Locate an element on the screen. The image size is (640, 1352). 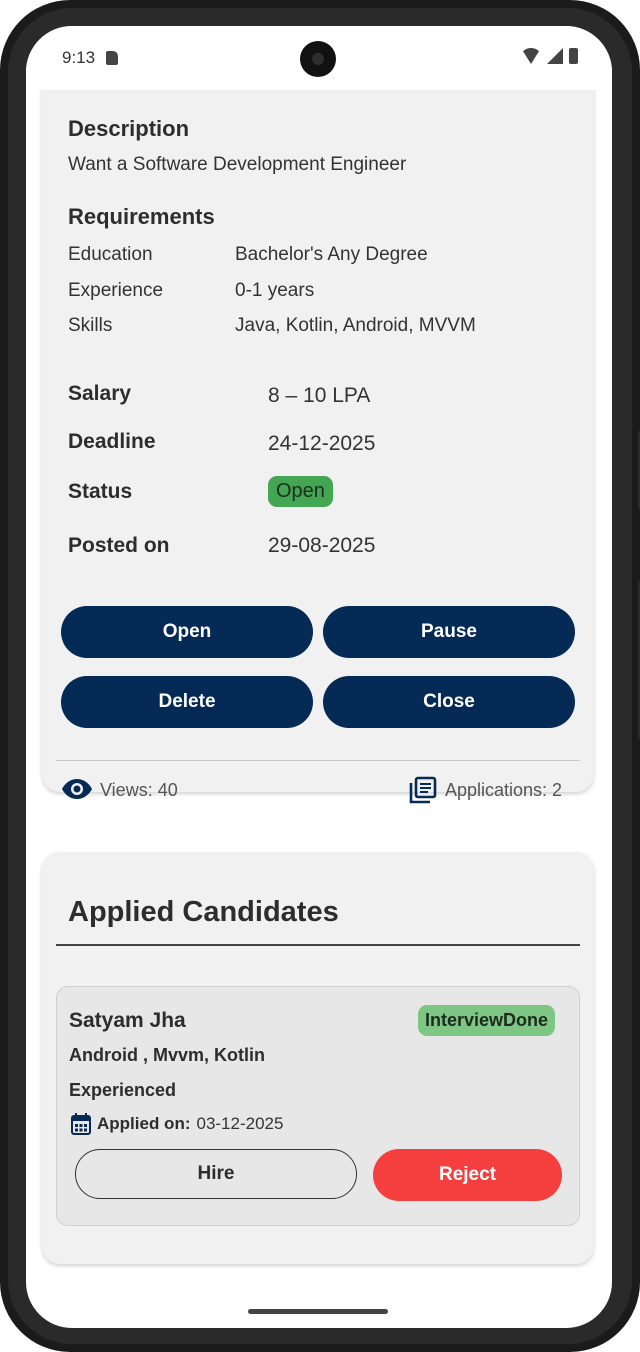
hire-button: Hire is located at coordinates (216, 1174).